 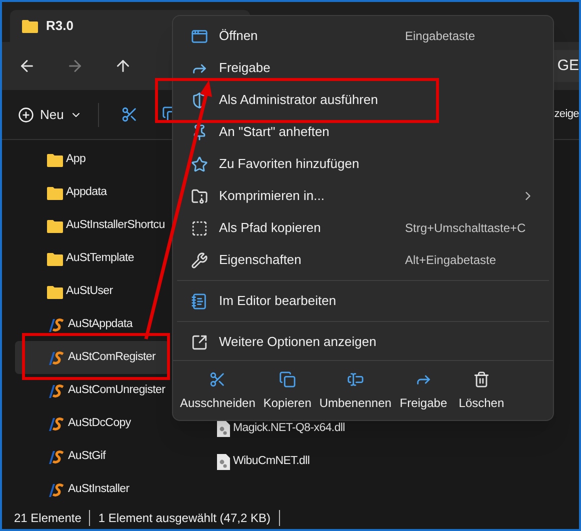 I want to click on file-item: WibuCmNET.dll, so click(x=285, y=461).